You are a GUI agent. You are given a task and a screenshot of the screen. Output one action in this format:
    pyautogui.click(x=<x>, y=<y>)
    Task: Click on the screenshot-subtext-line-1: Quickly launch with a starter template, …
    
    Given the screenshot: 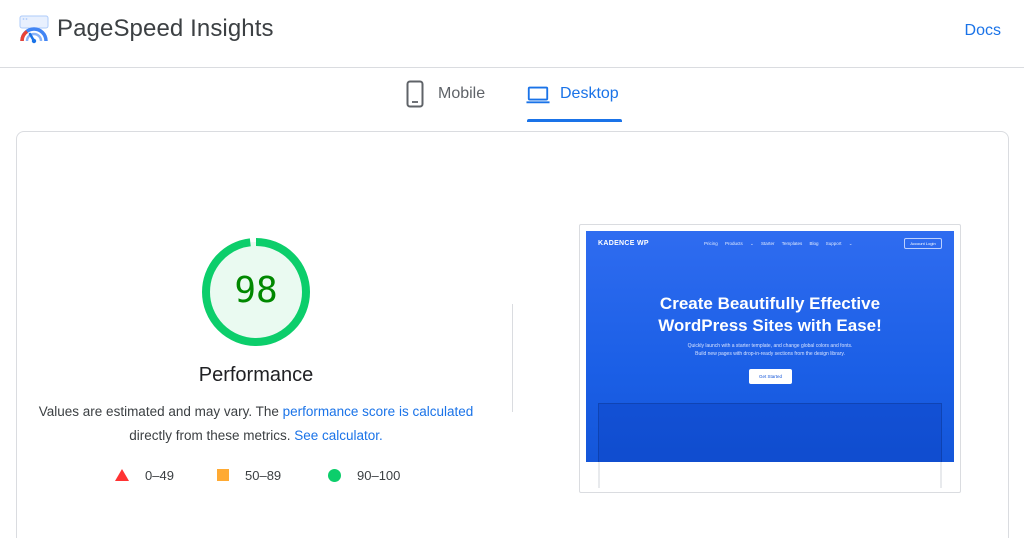 What is the action you would take?
    pyautogui.click(x=770, y=346)
    